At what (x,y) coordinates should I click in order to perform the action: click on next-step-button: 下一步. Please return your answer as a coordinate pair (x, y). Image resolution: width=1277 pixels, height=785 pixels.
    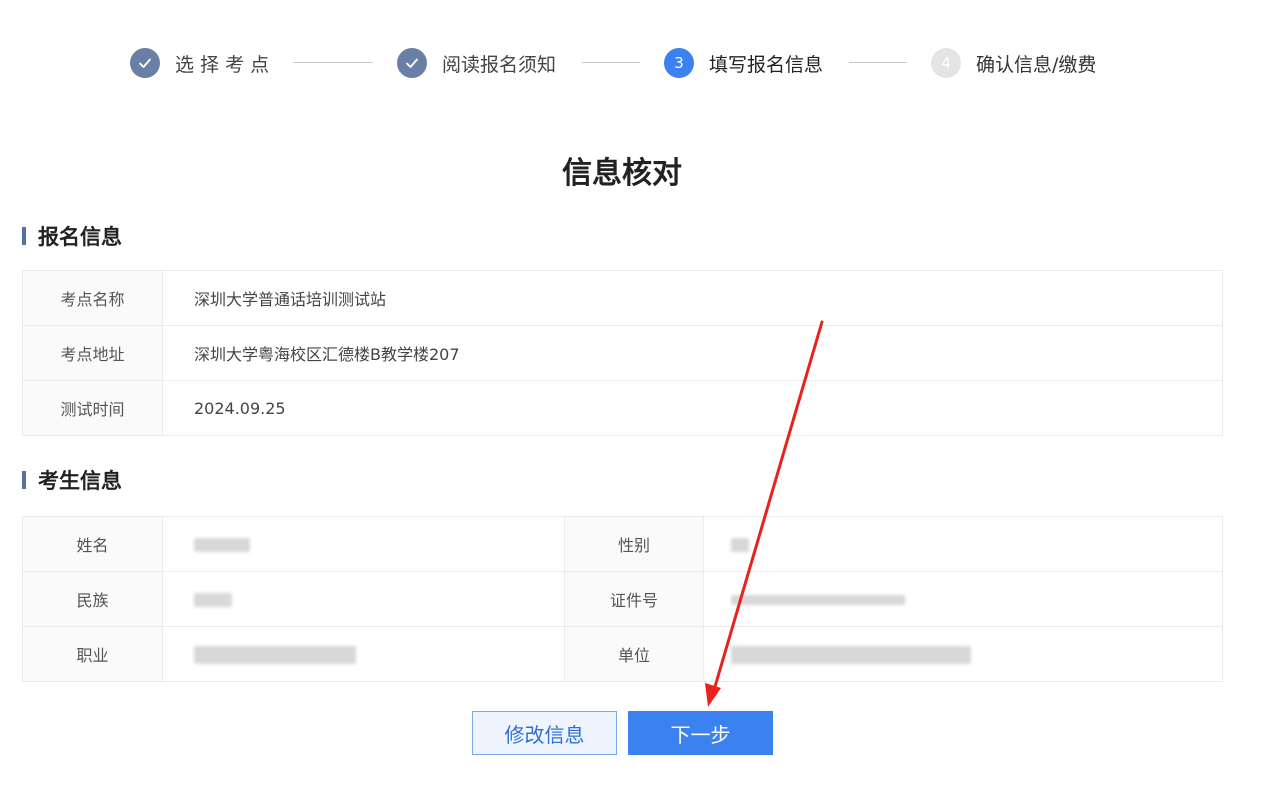
    Looking at the image, I should click on (700, 733).